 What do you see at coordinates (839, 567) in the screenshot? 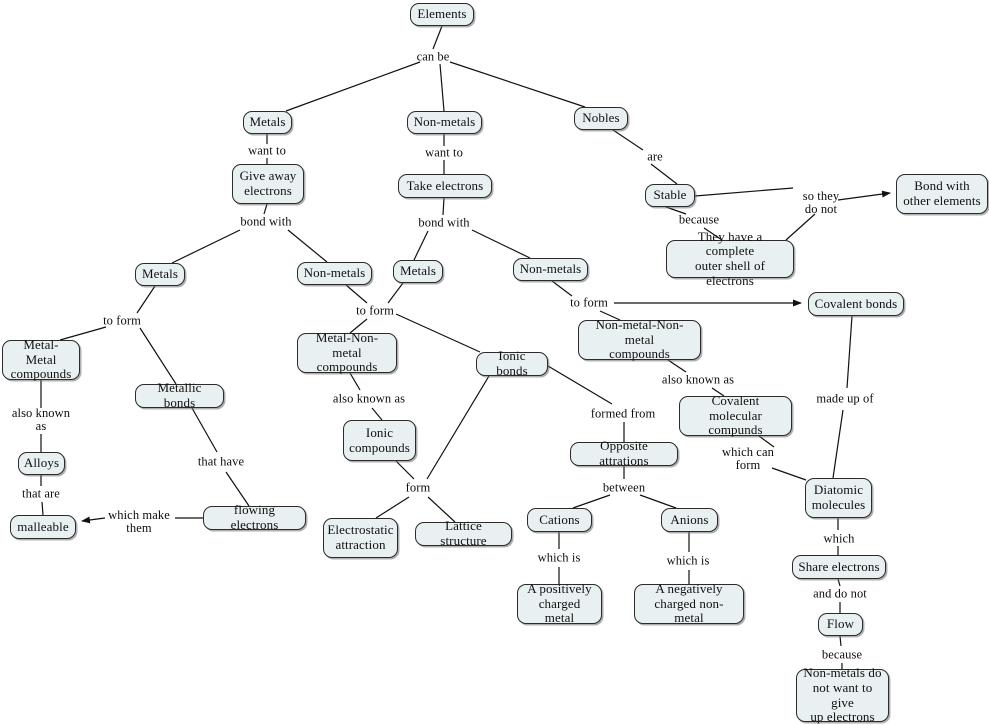
I see `node-share-electrons: Share electrons` at bounding box center [839, 567].